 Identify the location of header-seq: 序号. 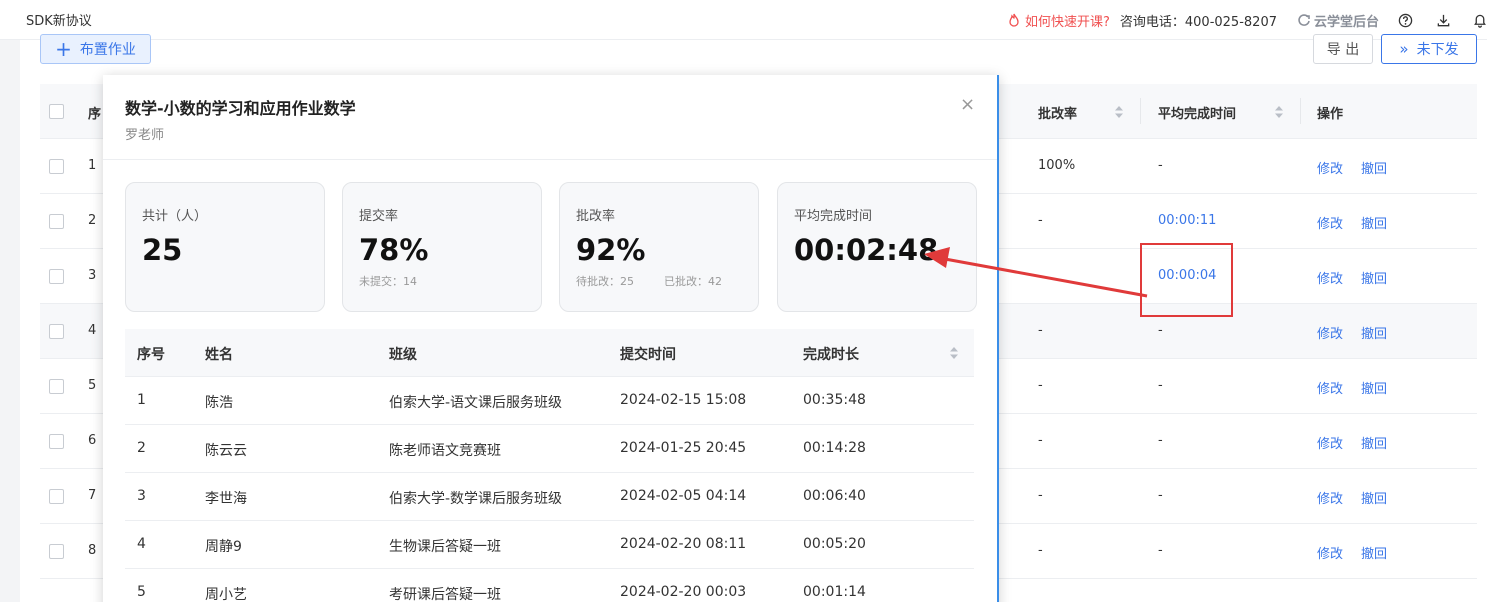
(151, 355).